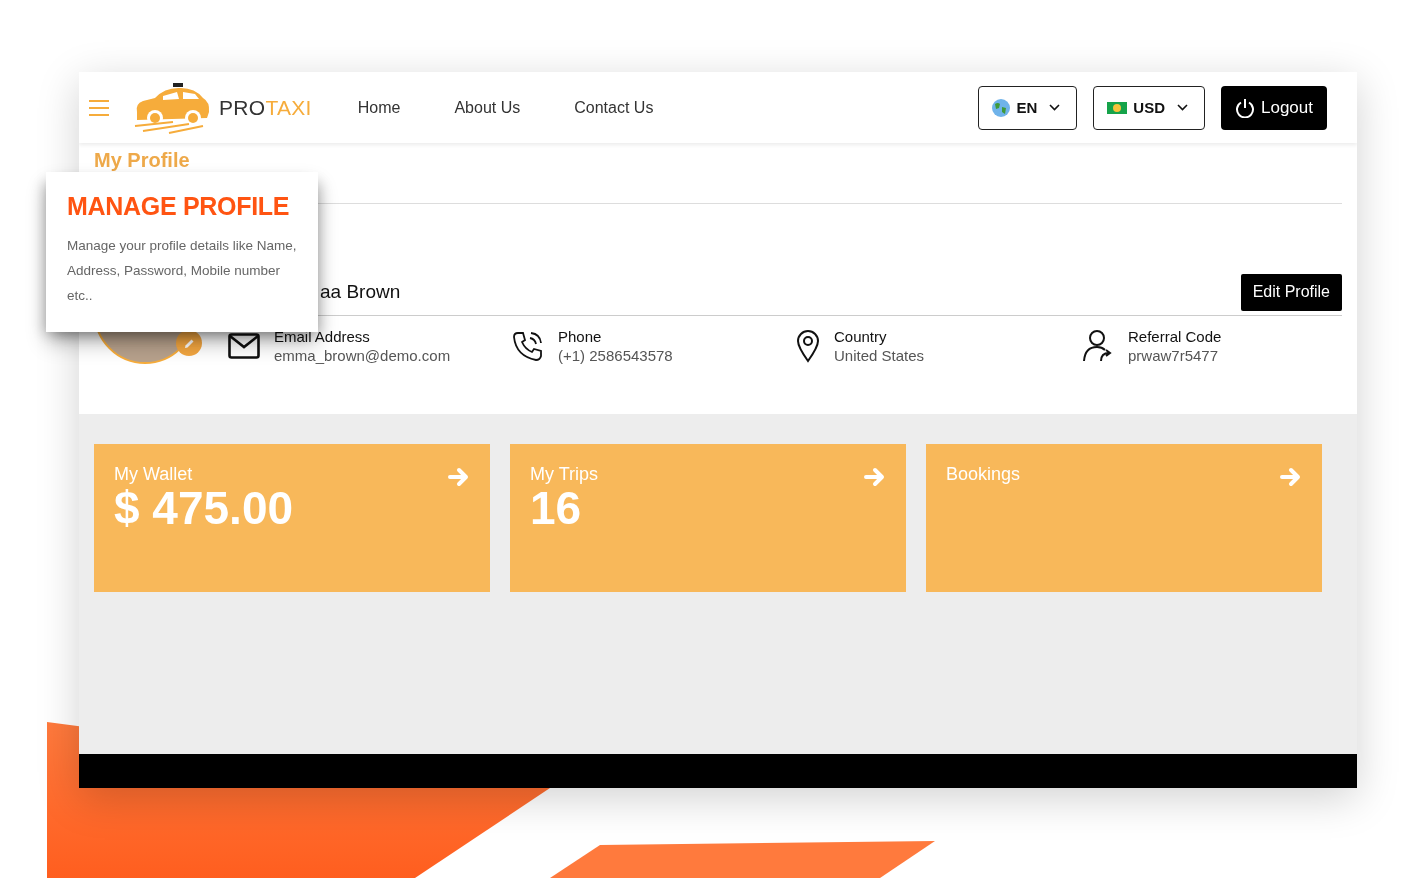 This screenshot has width=1409, height=878. What do you see at coordinates (204, 508) in the screenshot?
I see `card-value: $ 475.00` at bounding box center [204, 508].